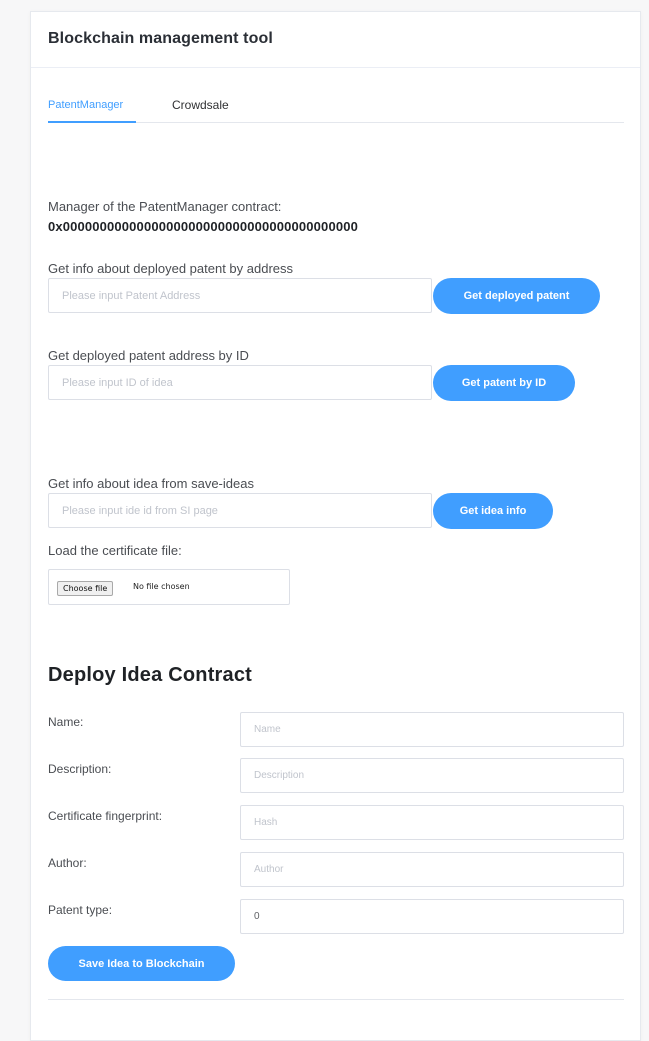 This screenshot has width=649, height=1041. Describe the element at coordinates (432, 869) in the screenshot. I see `author-input` at that location.